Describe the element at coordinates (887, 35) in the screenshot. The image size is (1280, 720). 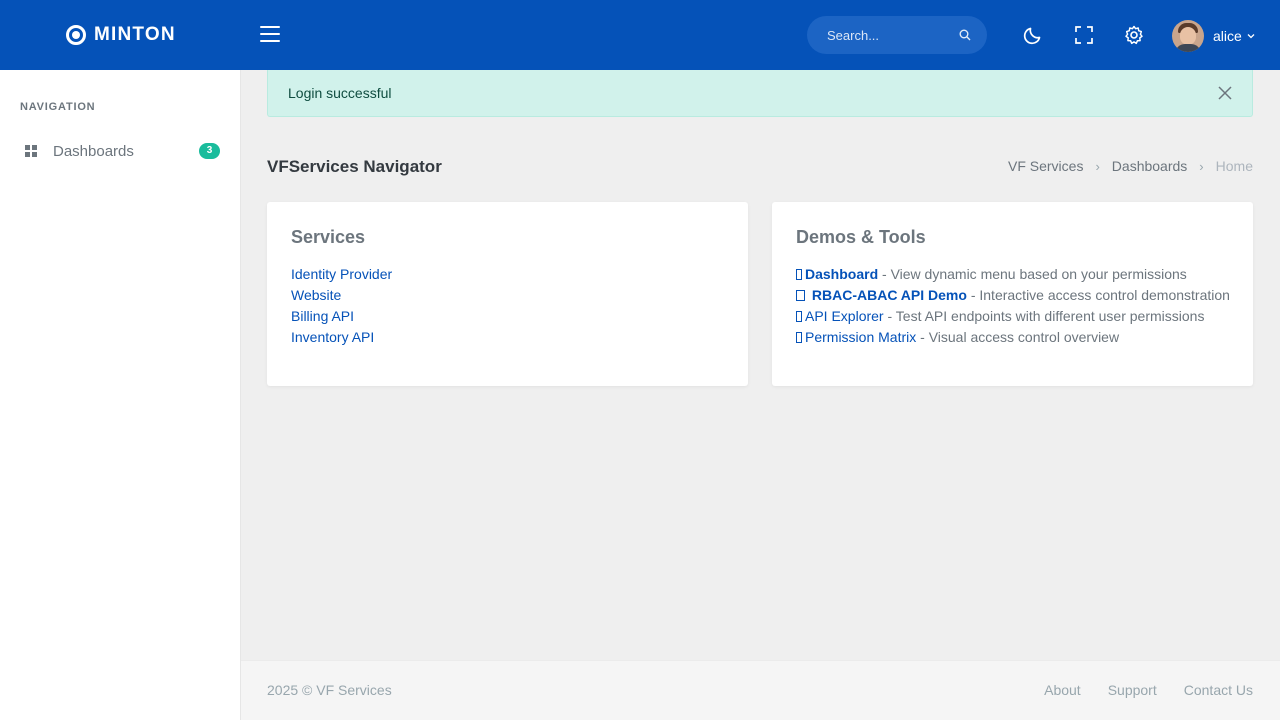
I see `search-input` at that location.